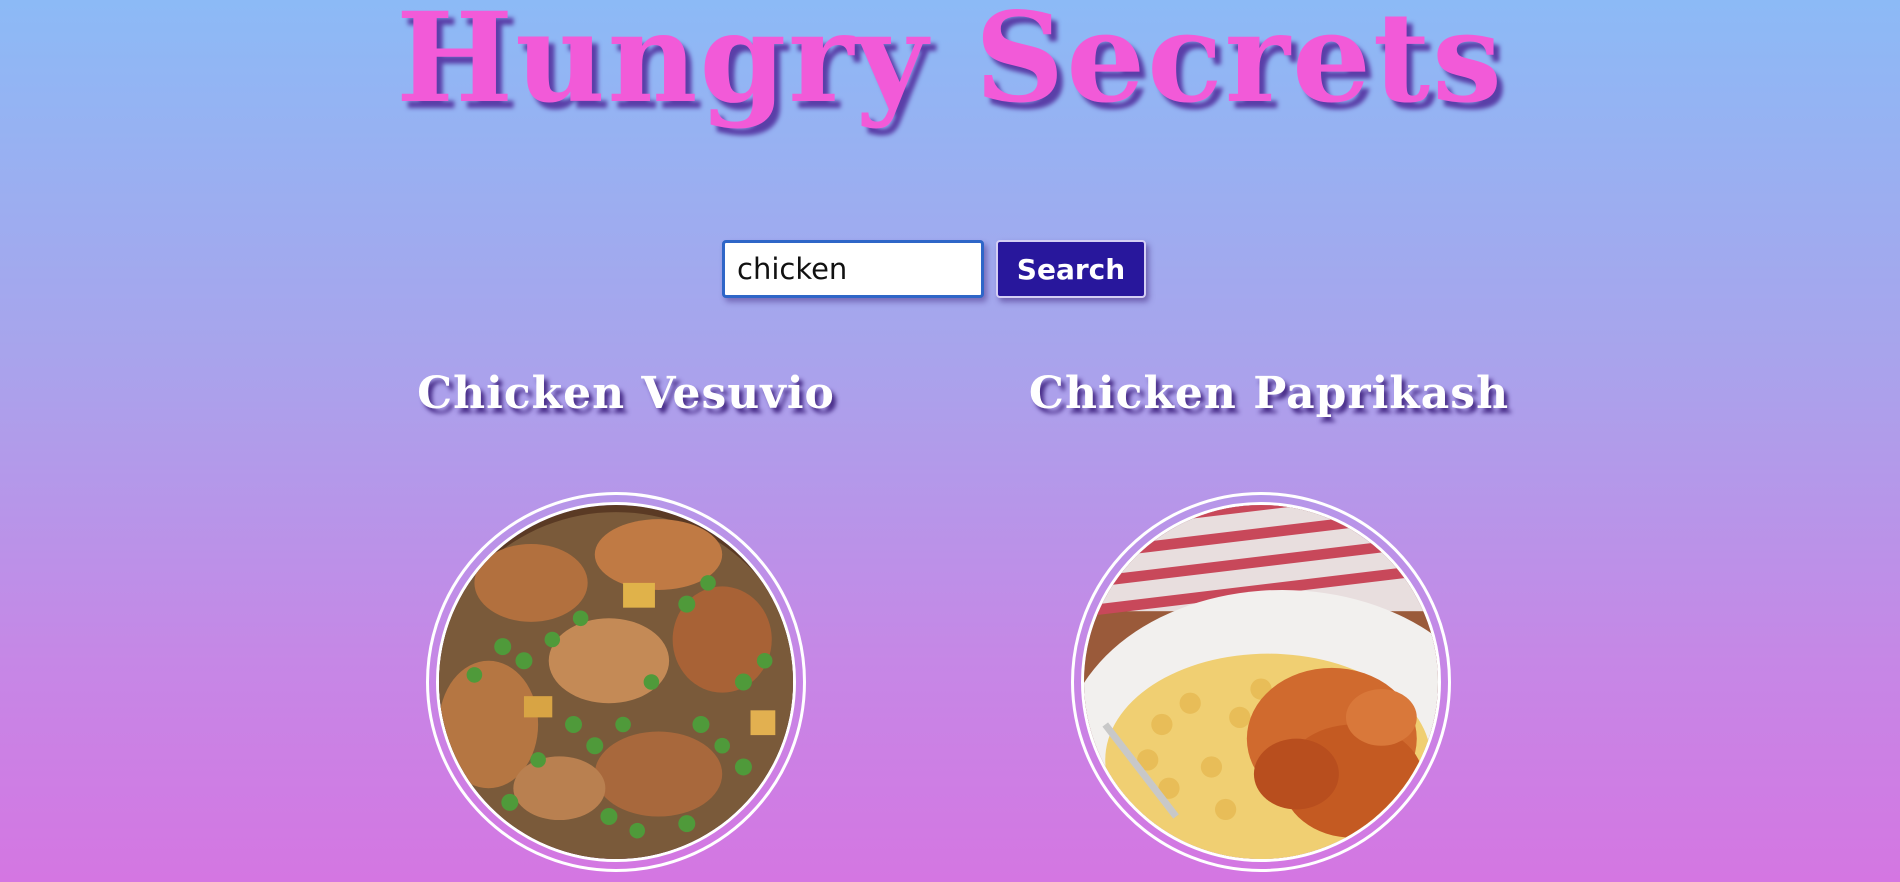  I want to click on search-bar: Search, so click(934, 269).